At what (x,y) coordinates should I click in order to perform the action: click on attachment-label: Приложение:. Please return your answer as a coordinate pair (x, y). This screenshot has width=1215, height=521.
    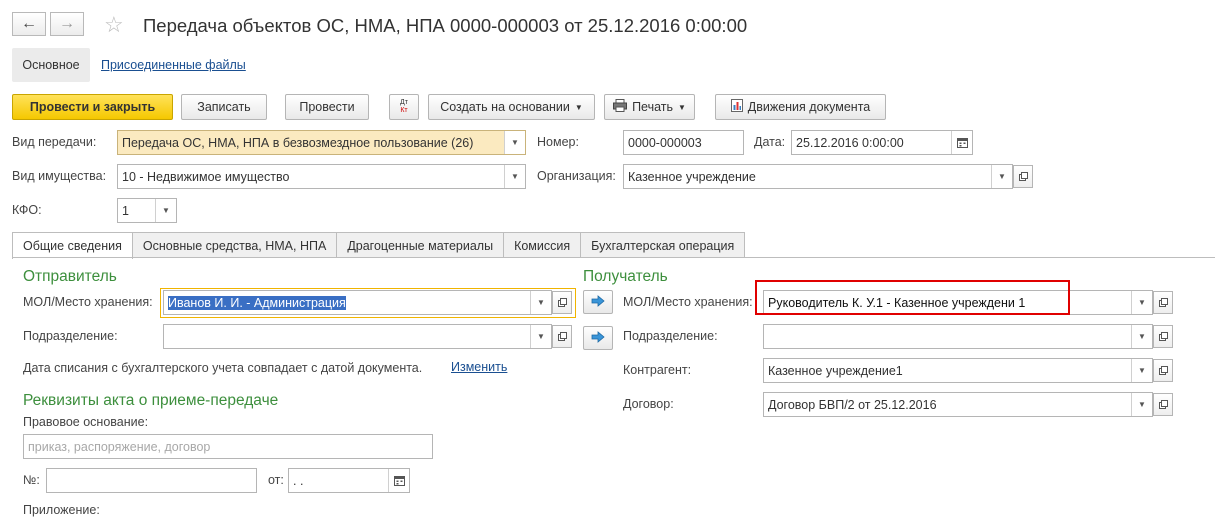
    Looking at the image, I should click on (61, 510).